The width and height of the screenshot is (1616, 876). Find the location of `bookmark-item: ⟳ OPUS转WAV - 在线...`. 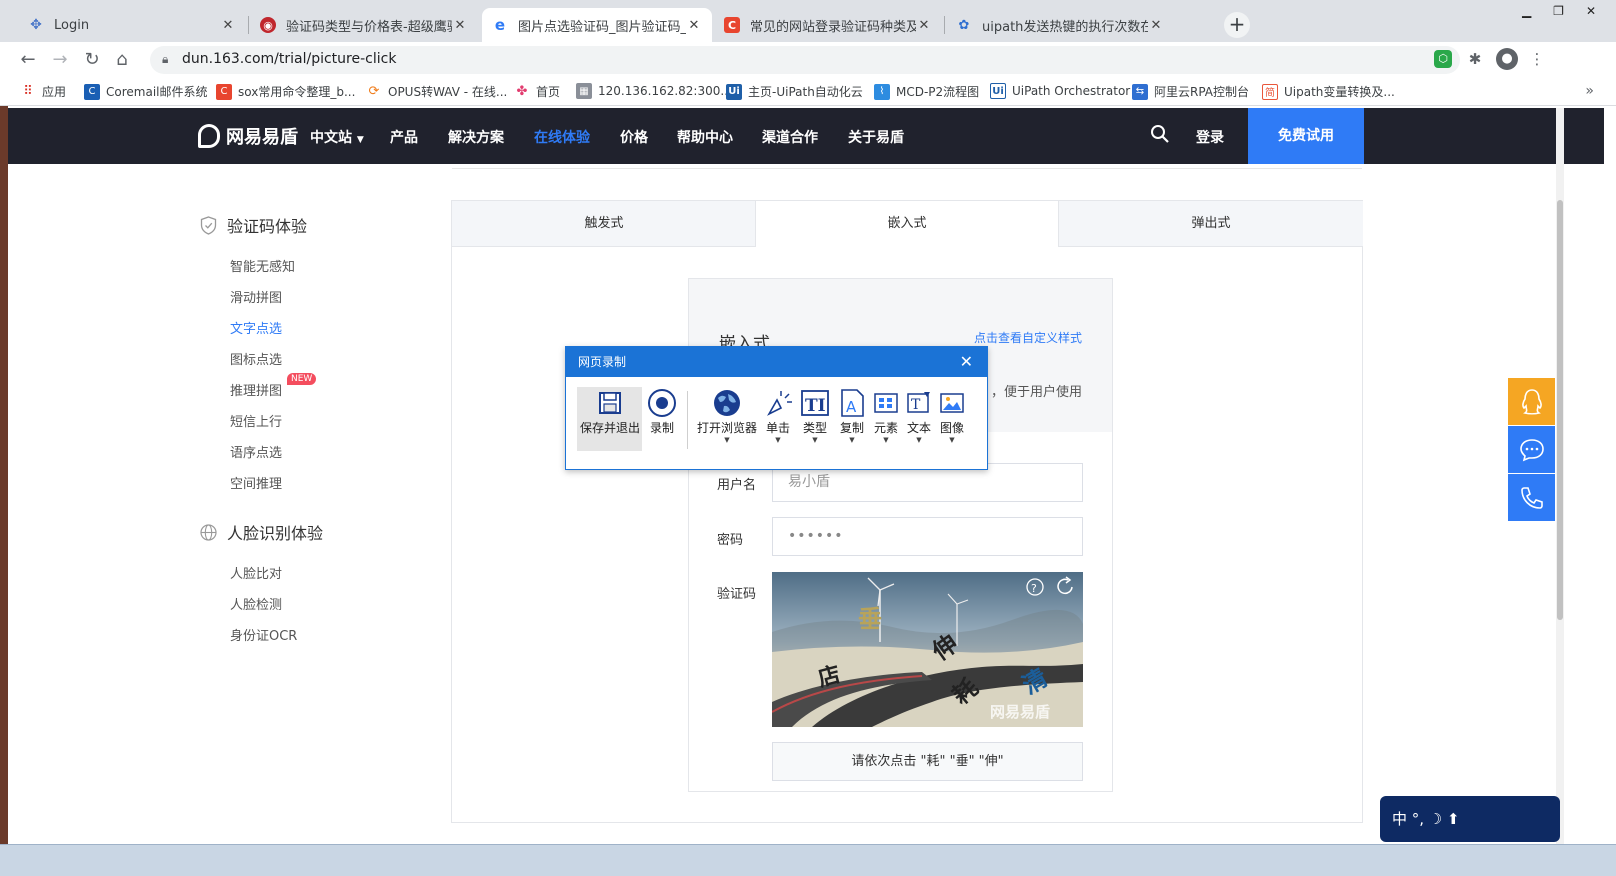

bookmark-item: ⟳ OPUS转WAV - 在线... is located at coordinates (437, 91).